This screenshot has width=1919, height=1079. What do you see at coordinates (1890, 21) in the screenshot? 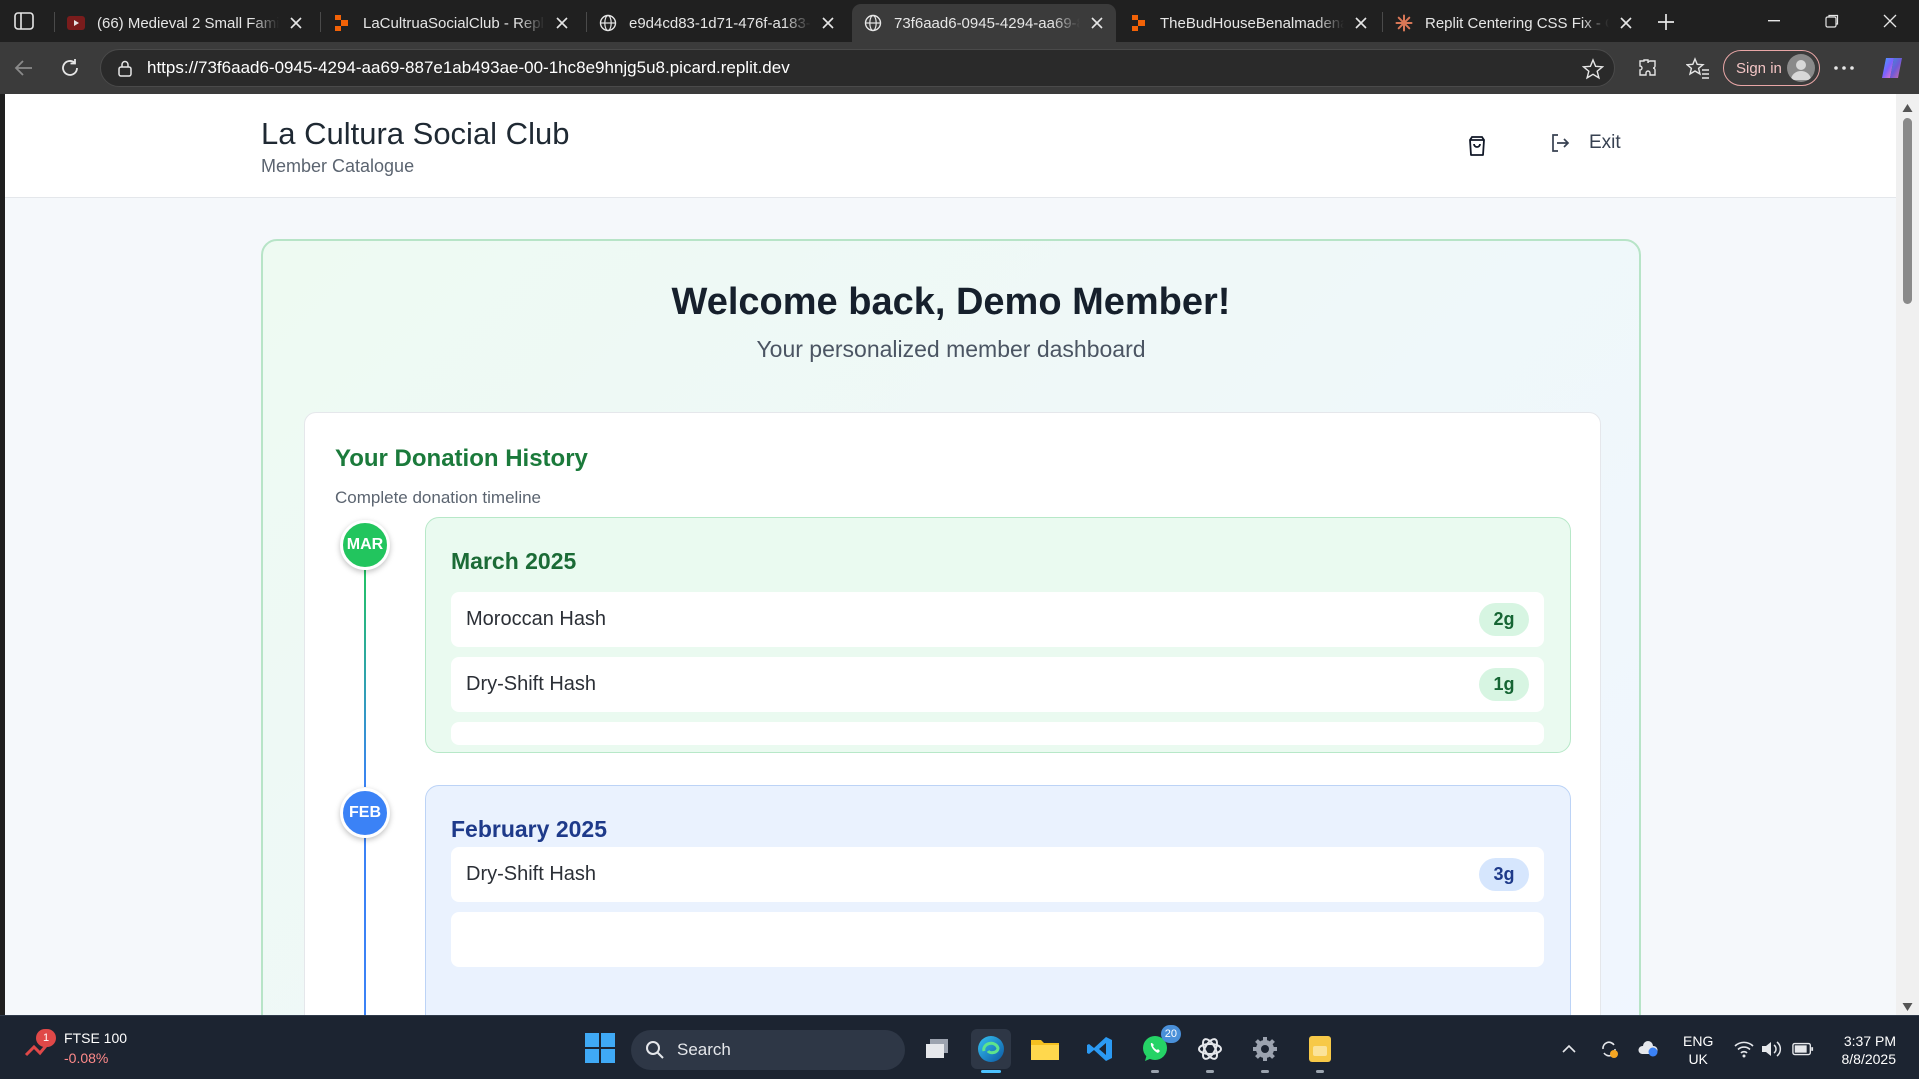
I see `close-window-button` at bounding box center [1890, 21].